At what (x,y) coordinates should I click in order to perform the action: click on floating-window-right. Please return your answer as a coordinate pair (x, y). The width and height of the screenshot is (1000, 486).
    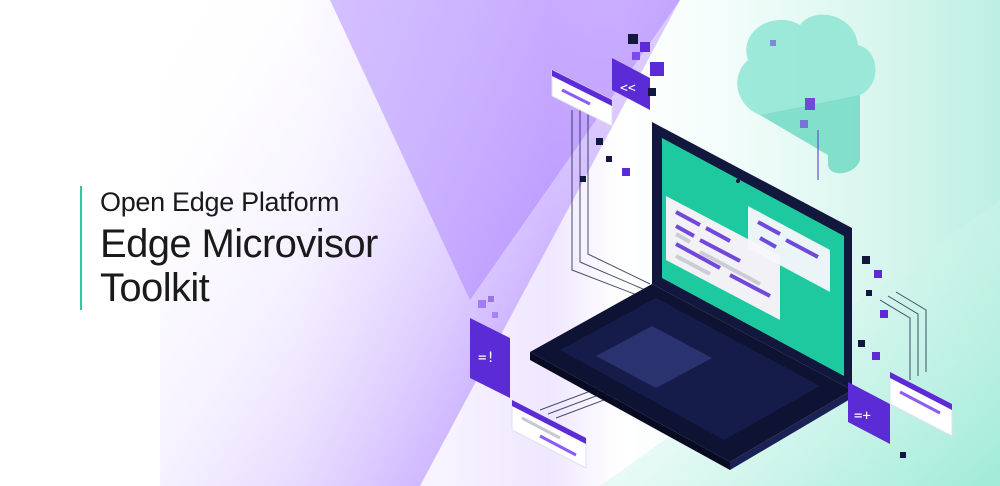
    Looking at the image, I should click on (921, 404).